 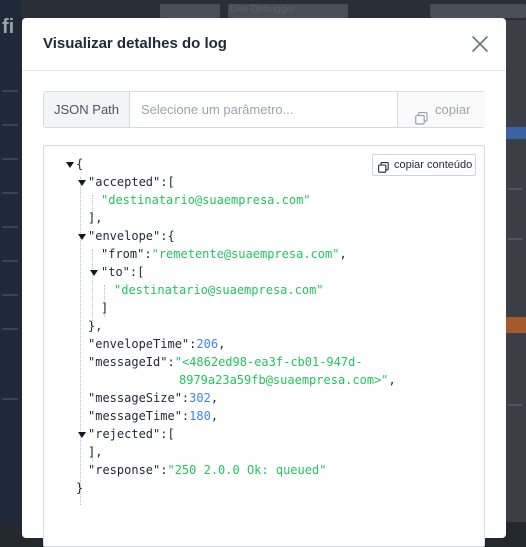 What do you see at coordinates (167, 236) in the screenshot?
I see `json-punctuation: :{` at bounding box center [167, 236].